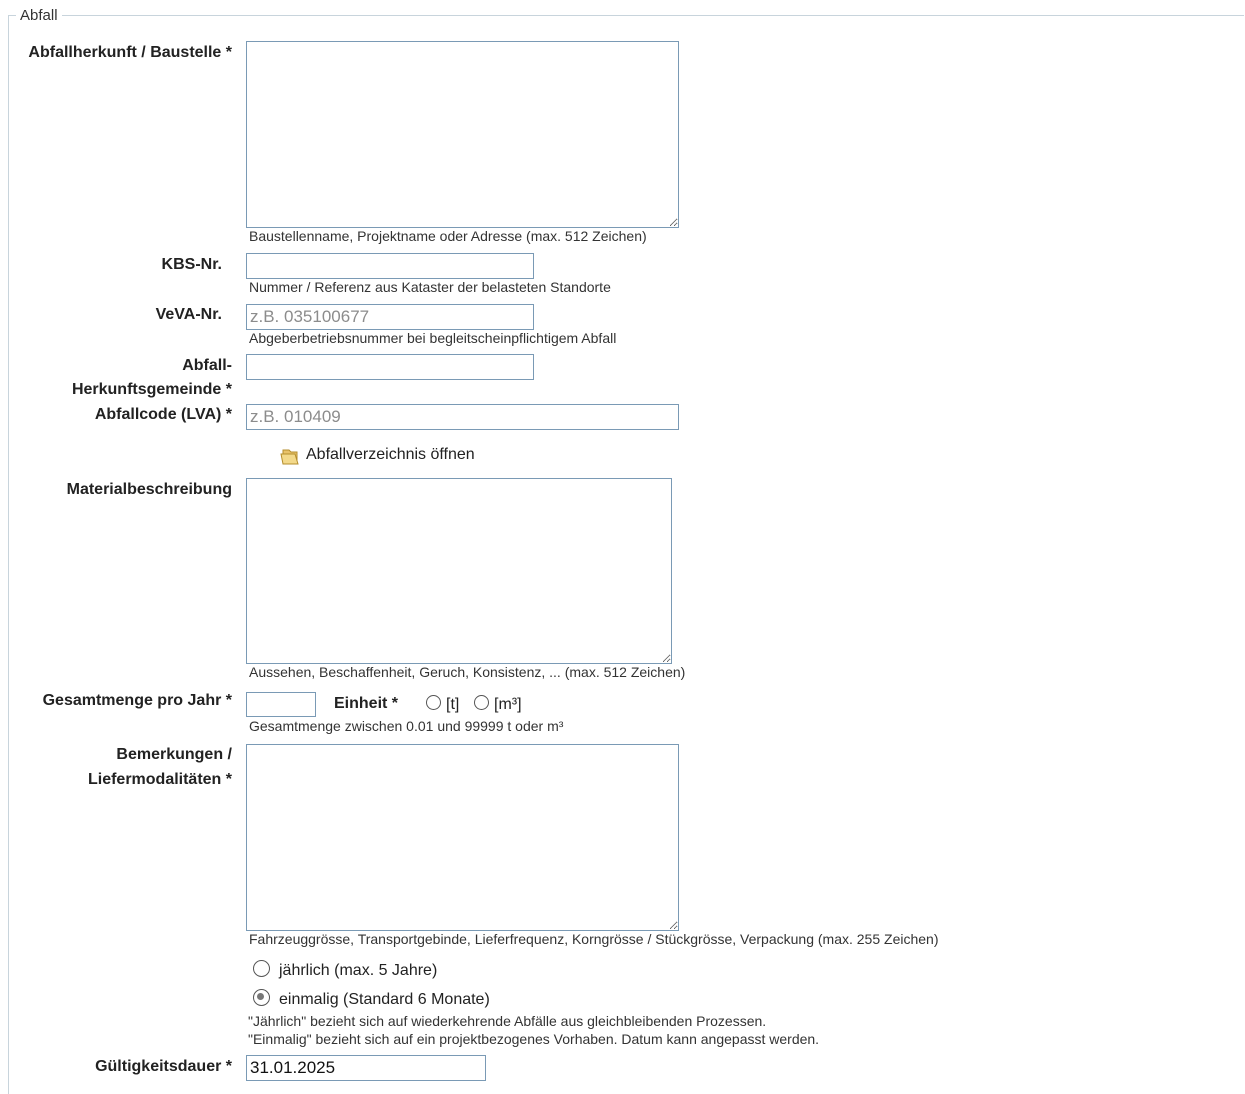  Describe the element at coordinates (188, 314) in the screenshot. I see `veva-label: VeVA-Nr.` at that location.